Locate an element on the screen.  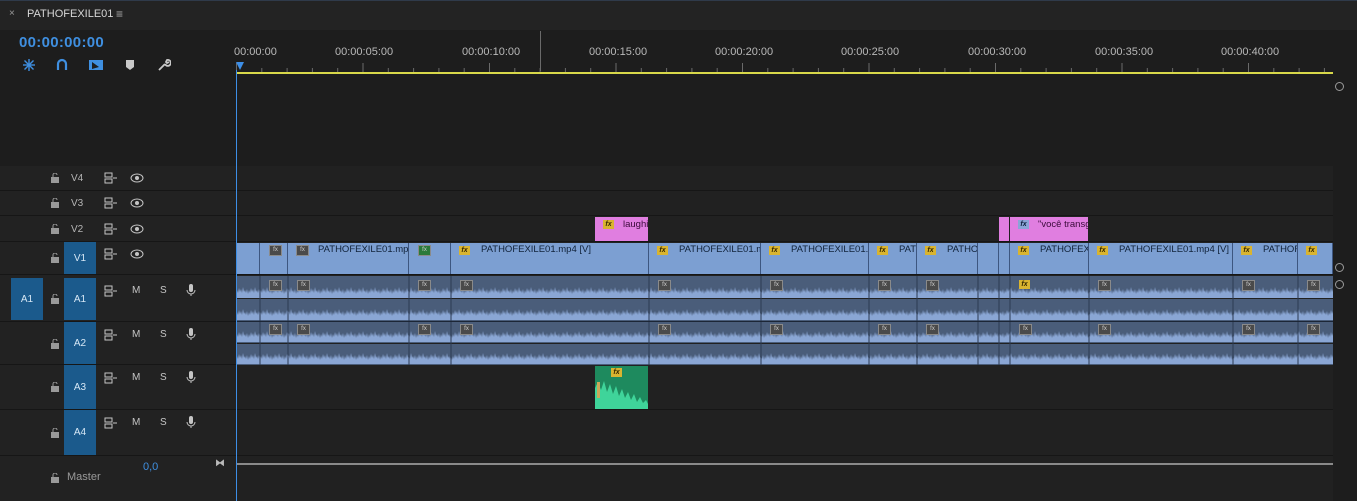
video-clip: fx PATHOF is located at coordinates (1265, 258).